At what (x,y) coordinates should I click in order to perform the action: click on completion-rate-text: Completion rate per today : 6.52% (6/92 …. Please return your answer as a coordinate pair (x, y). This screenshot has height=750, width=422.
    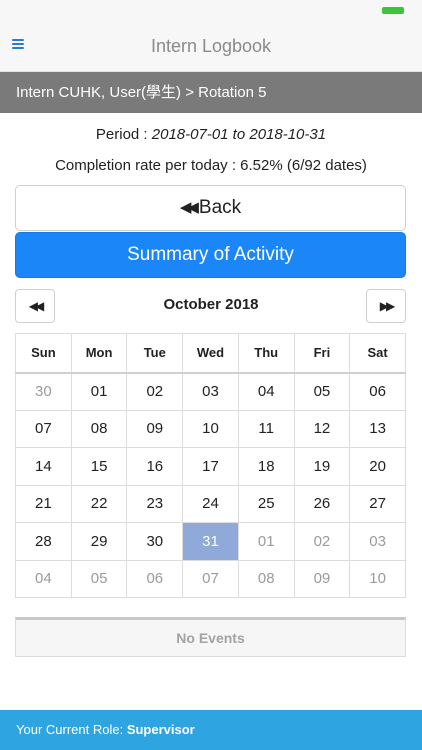
    Looking at the image, I should click on (211, 165).